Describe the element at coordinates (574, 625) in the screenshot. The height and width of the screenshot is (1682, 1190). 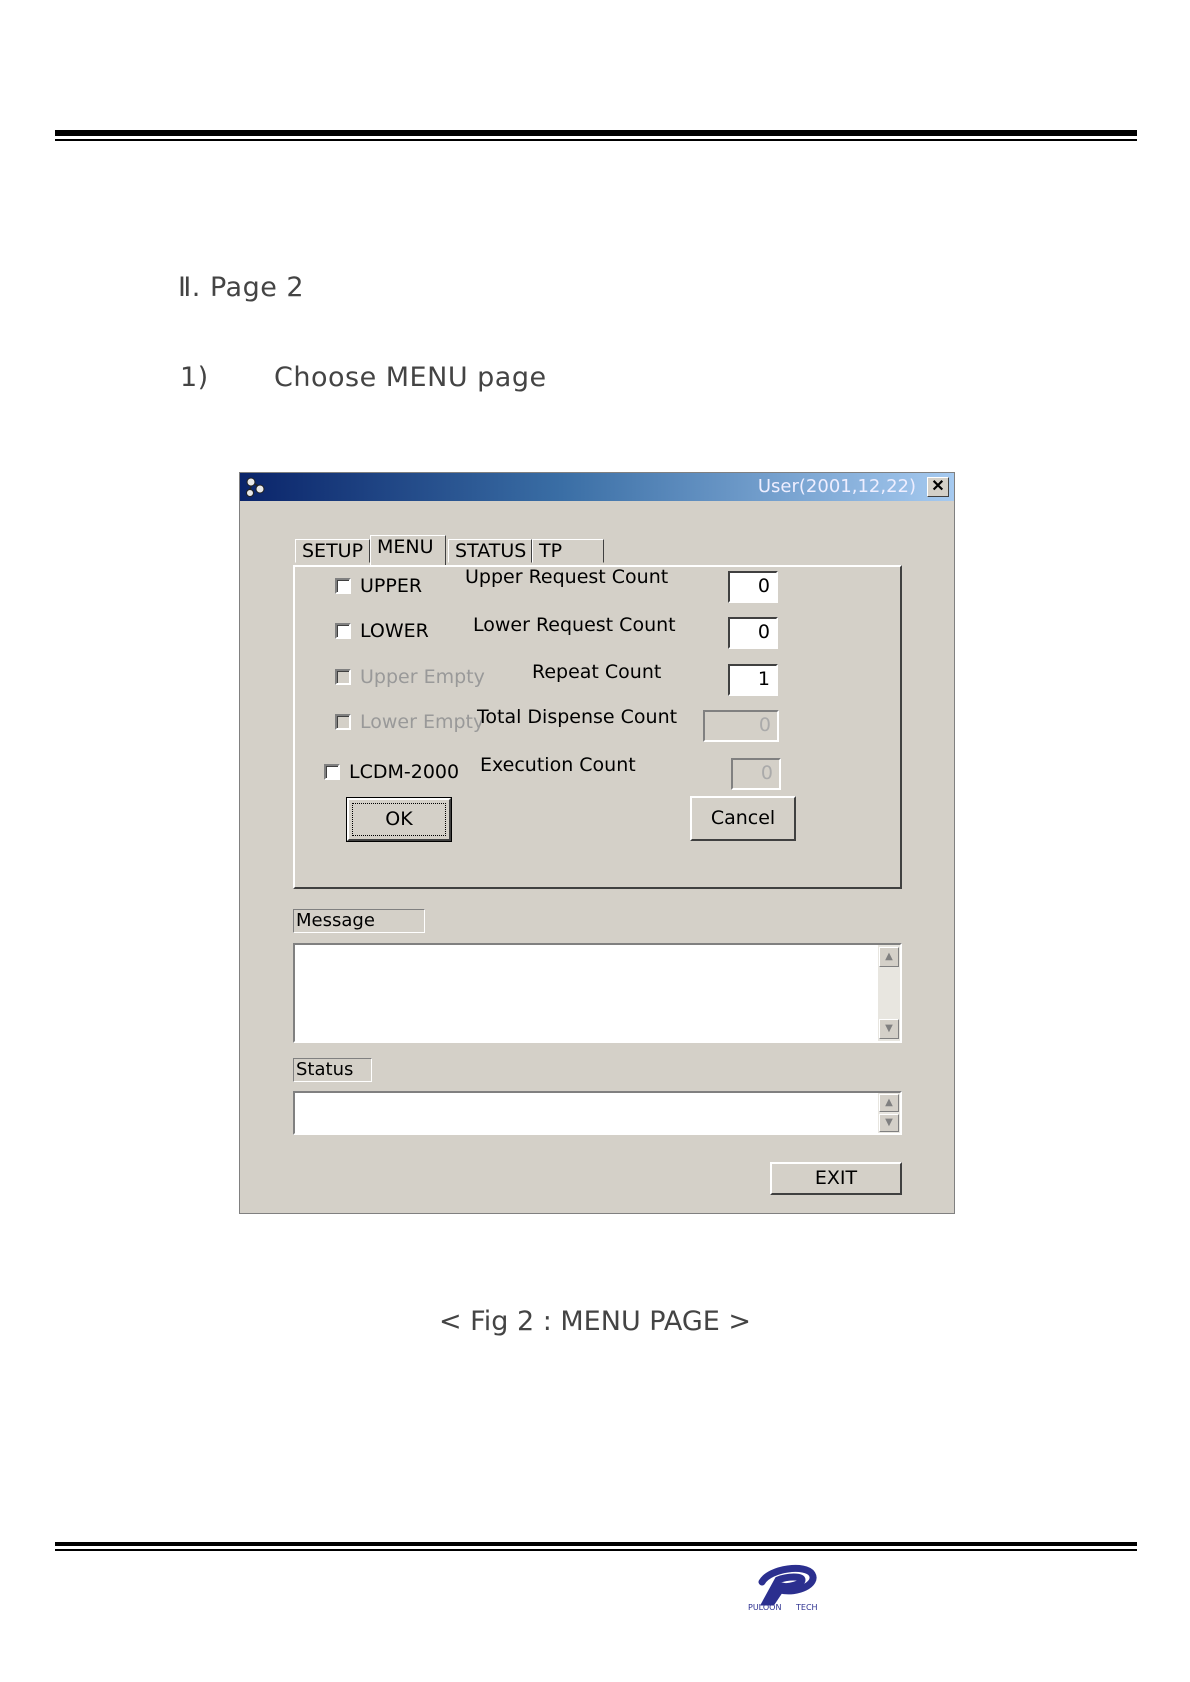
I see `lower-request-count-label: Lower Request Count` at that location.